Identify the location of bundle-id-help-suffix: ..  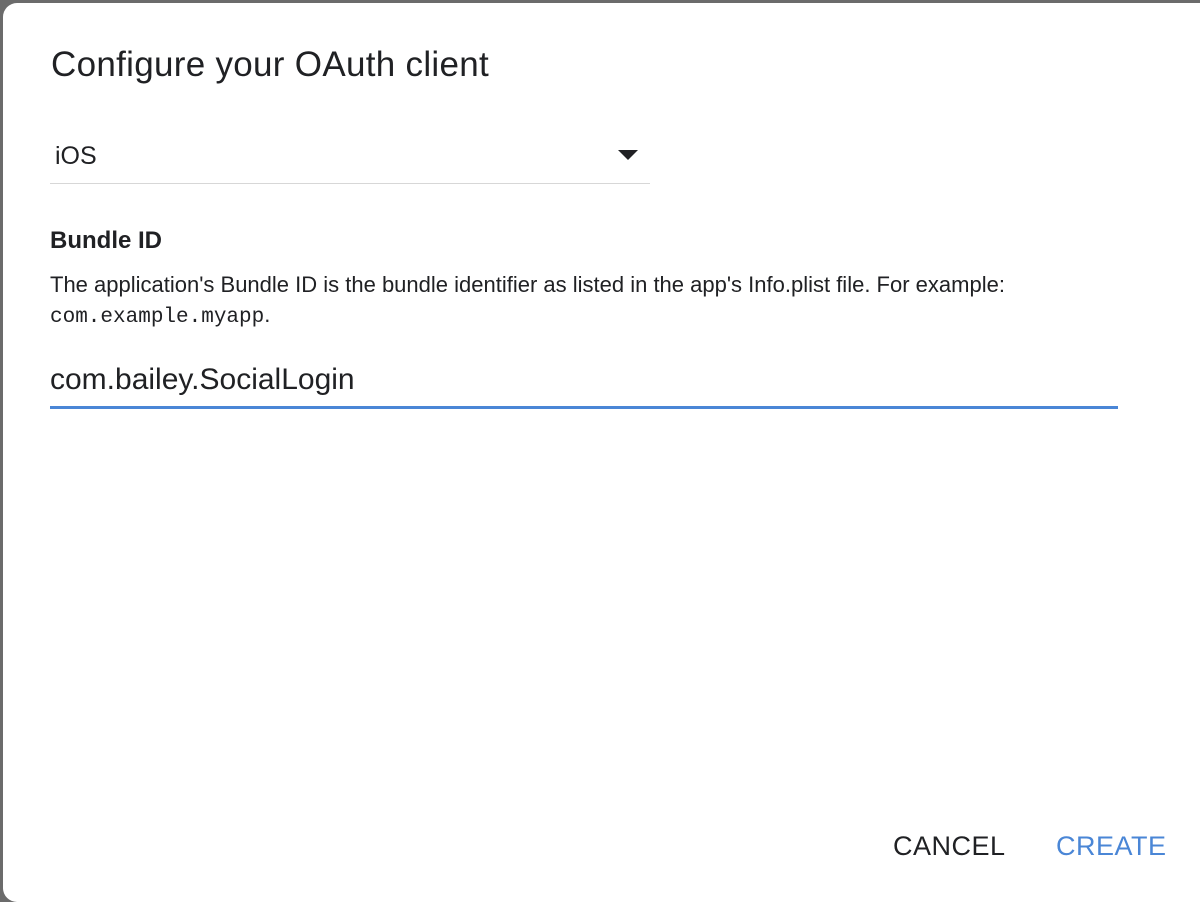
(267, 314).